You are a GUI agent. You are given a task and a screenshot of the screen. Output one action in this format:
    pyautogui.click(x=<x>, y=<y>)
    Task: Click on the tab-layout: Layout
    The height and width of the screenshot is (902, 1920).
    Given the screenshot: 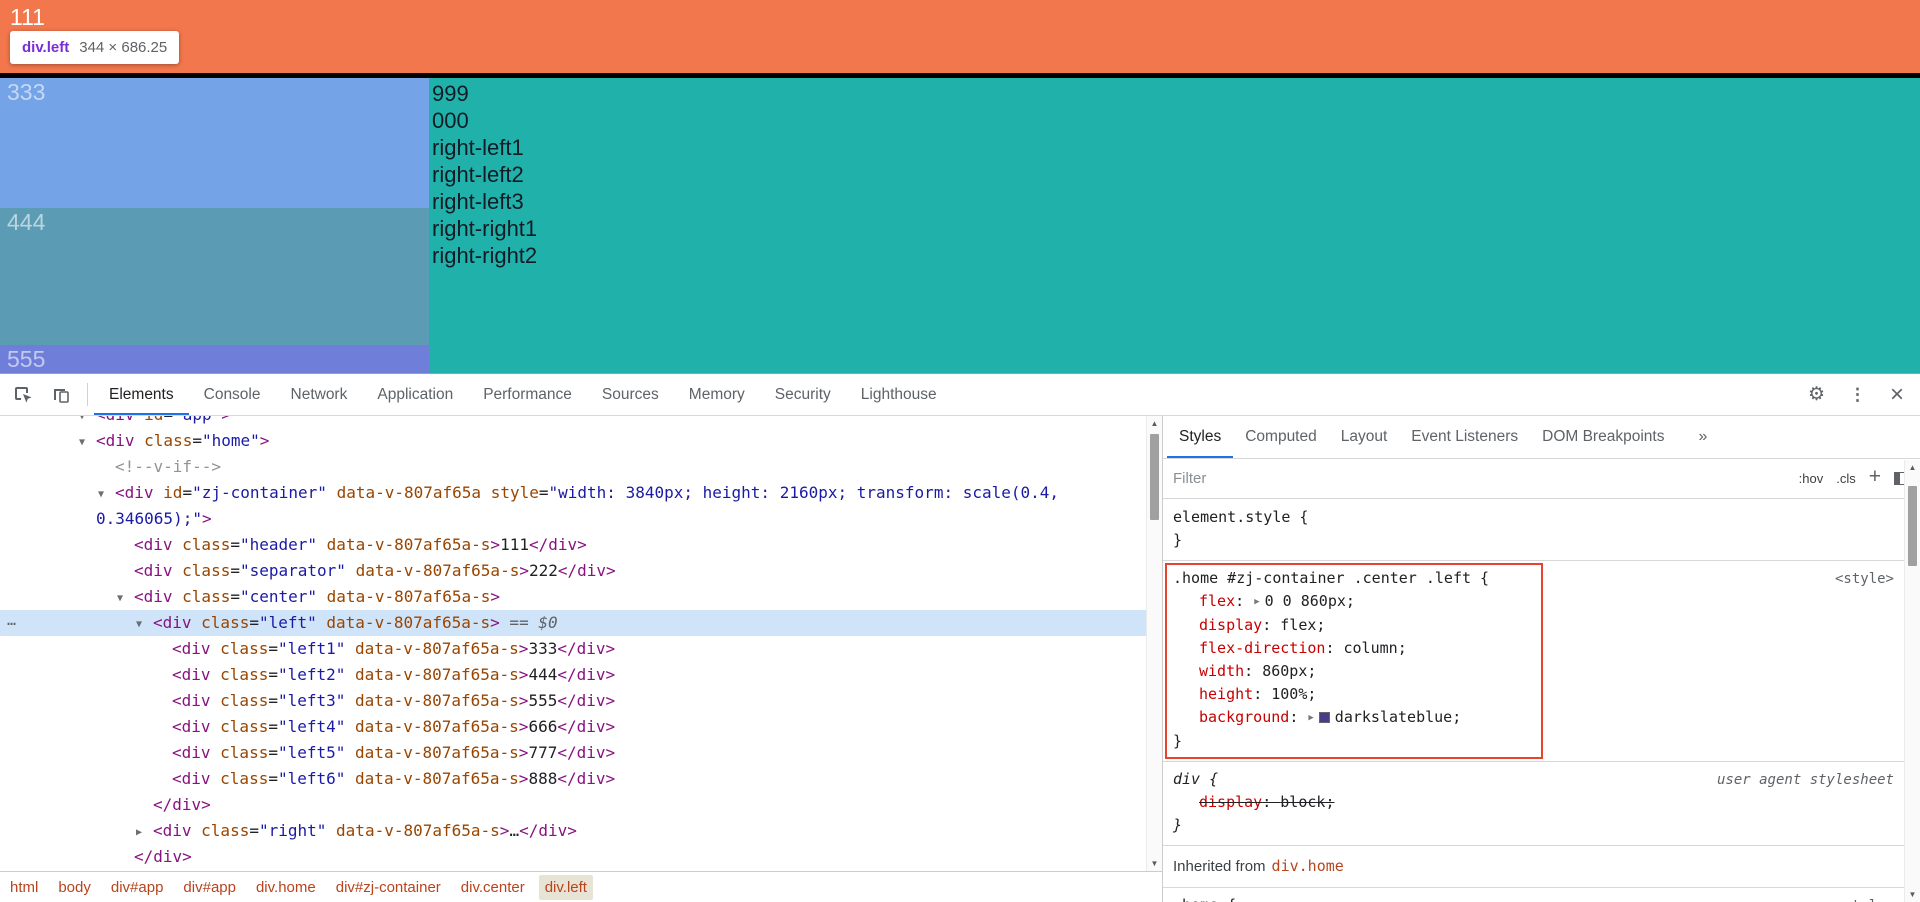 What is the action you would take?
    pyautogui.click(x=1364, y=437)
    